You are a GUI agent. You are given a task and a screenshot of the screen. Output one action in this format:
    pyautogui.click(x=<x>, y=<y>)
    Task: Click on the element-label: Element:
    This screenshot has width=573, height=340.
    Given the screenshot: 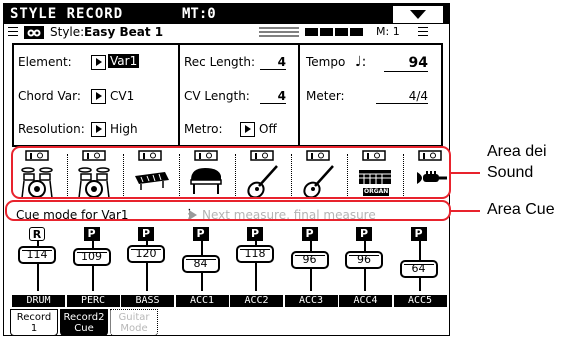 What is the action you would take?
    pyautogui.click(x=45, y=62)
    